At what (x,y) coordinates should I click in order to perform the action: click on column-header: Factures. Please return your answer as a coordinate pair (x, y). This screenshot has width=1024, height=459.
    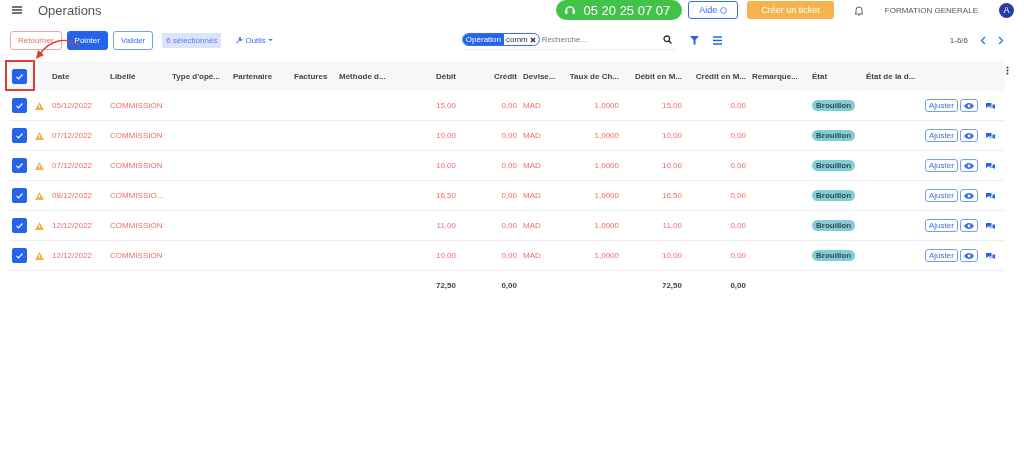
    Looking at the image, I should click on (316, 76).